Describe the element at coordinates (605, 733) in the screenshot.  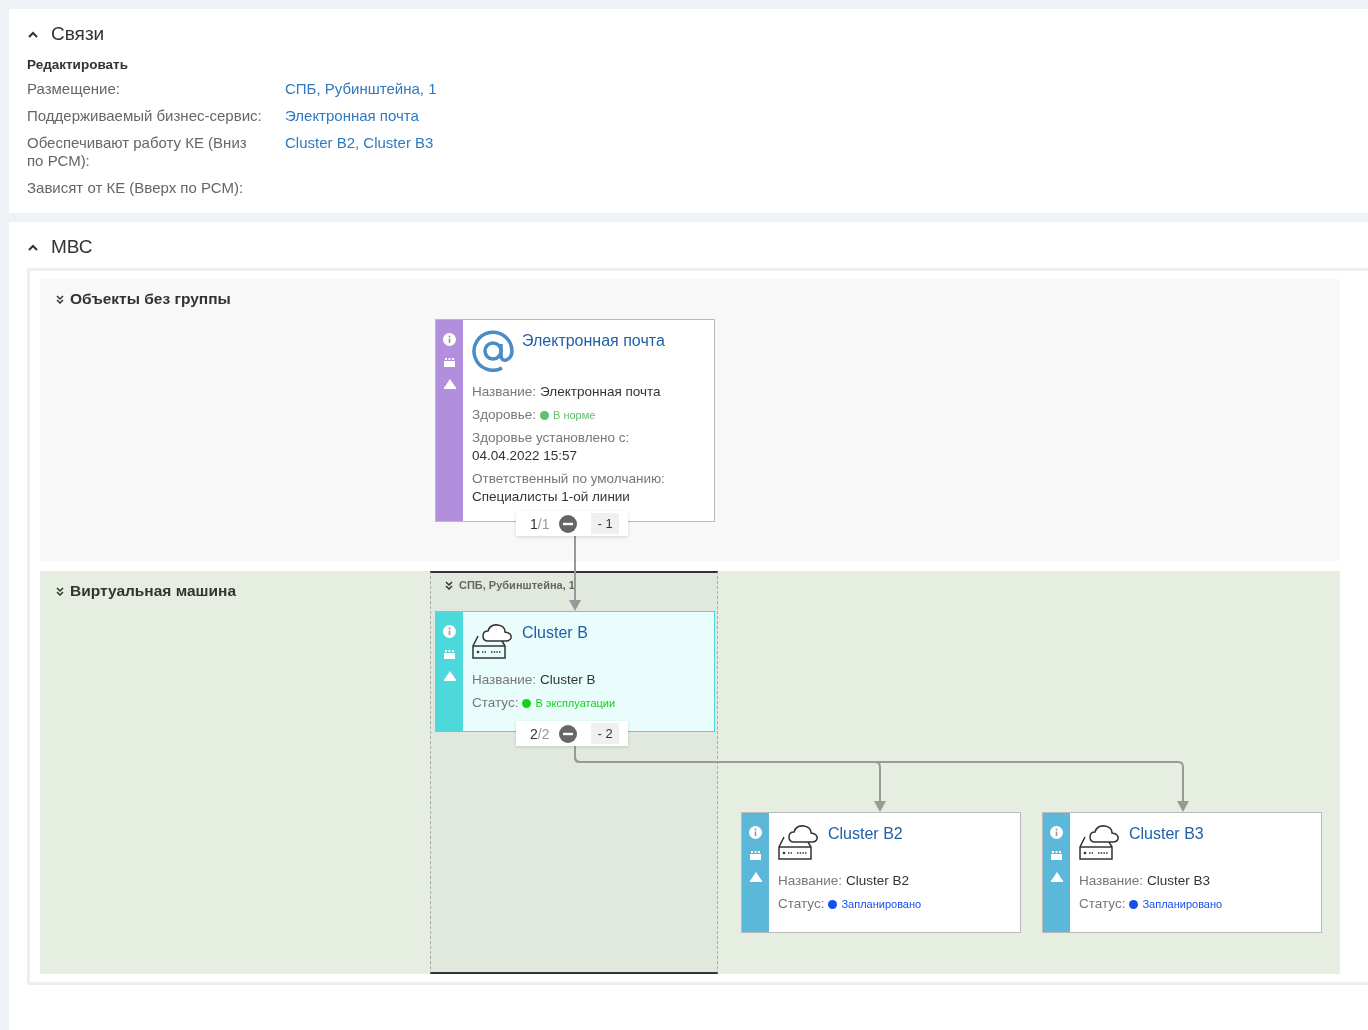
I see `counter-delta: - 2` at that location.